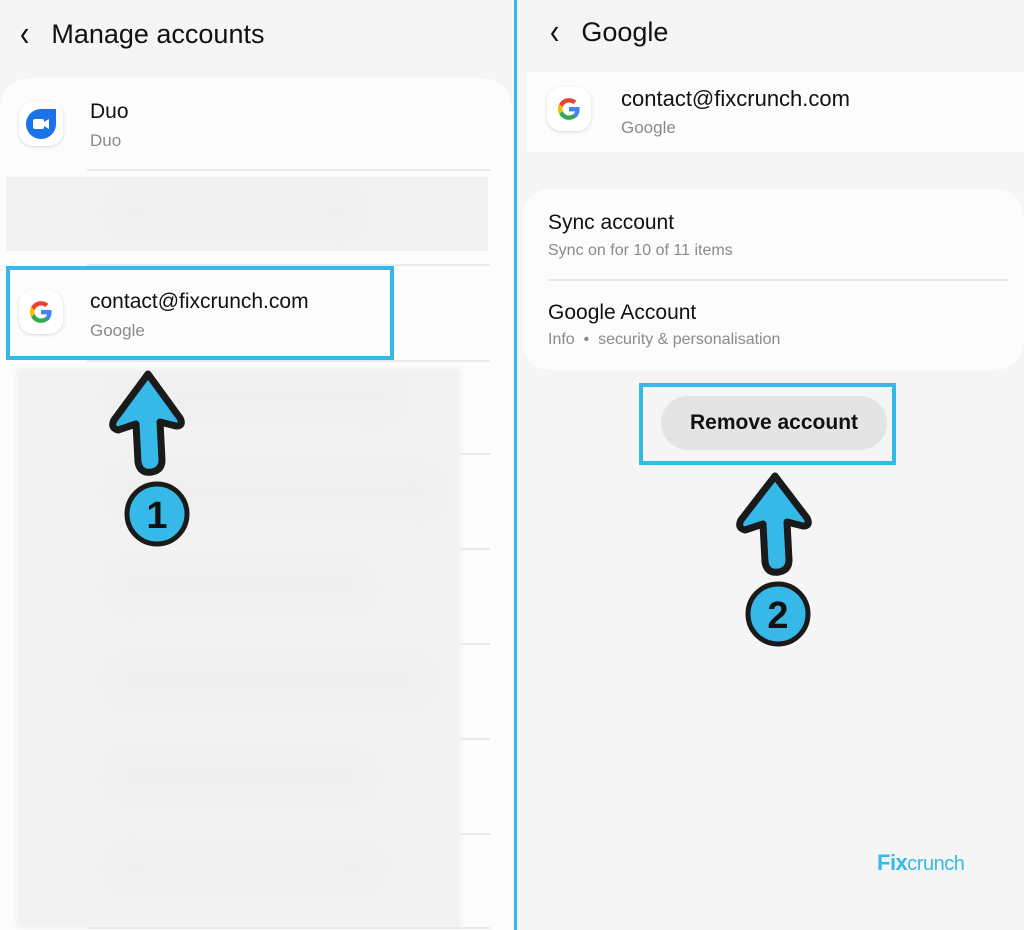  What do you see at coordinates (773, 234) in the screenshot?
I see `sync-account-option: Sync account Sync on for 10 of 11 items` at bounding box center [773, 234].